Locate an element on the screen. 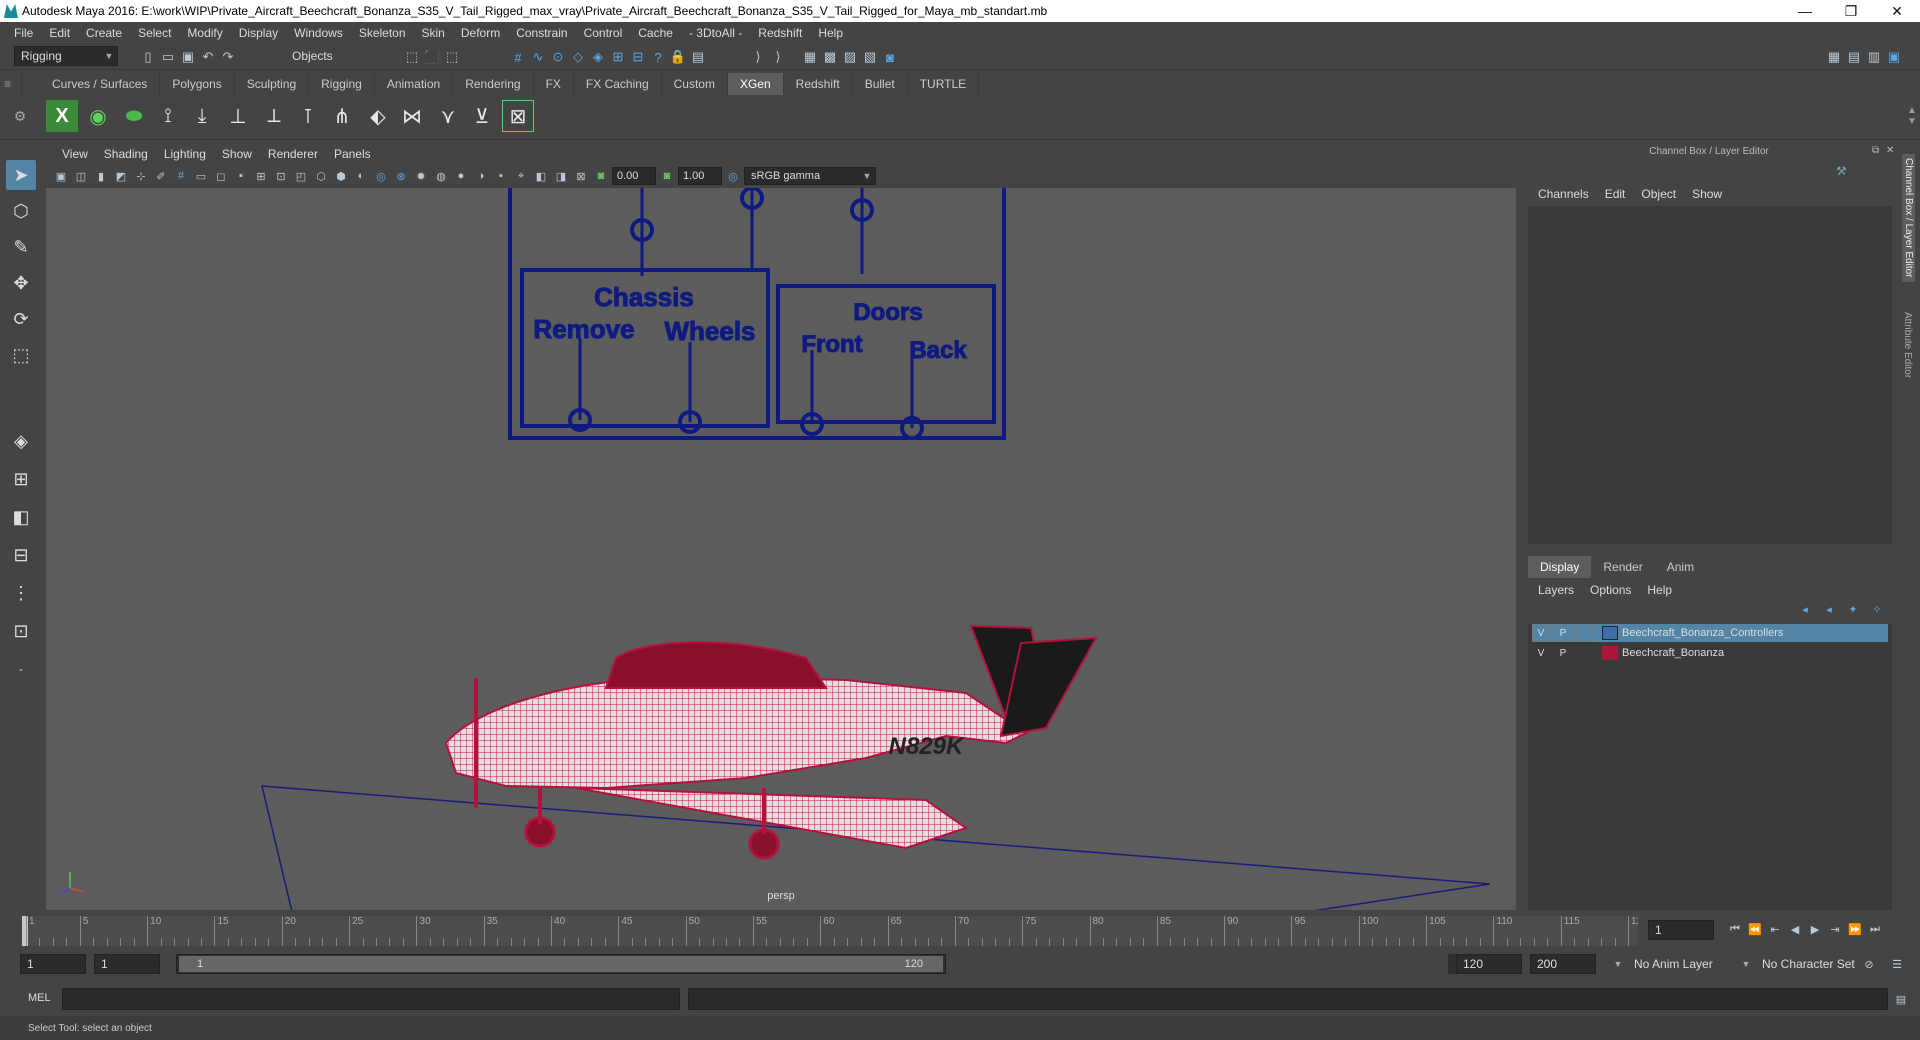 The height and width of the screenshot is (1040, 1920). xgen-cut-icon: ⊻ is located at coordinates (482, 116).